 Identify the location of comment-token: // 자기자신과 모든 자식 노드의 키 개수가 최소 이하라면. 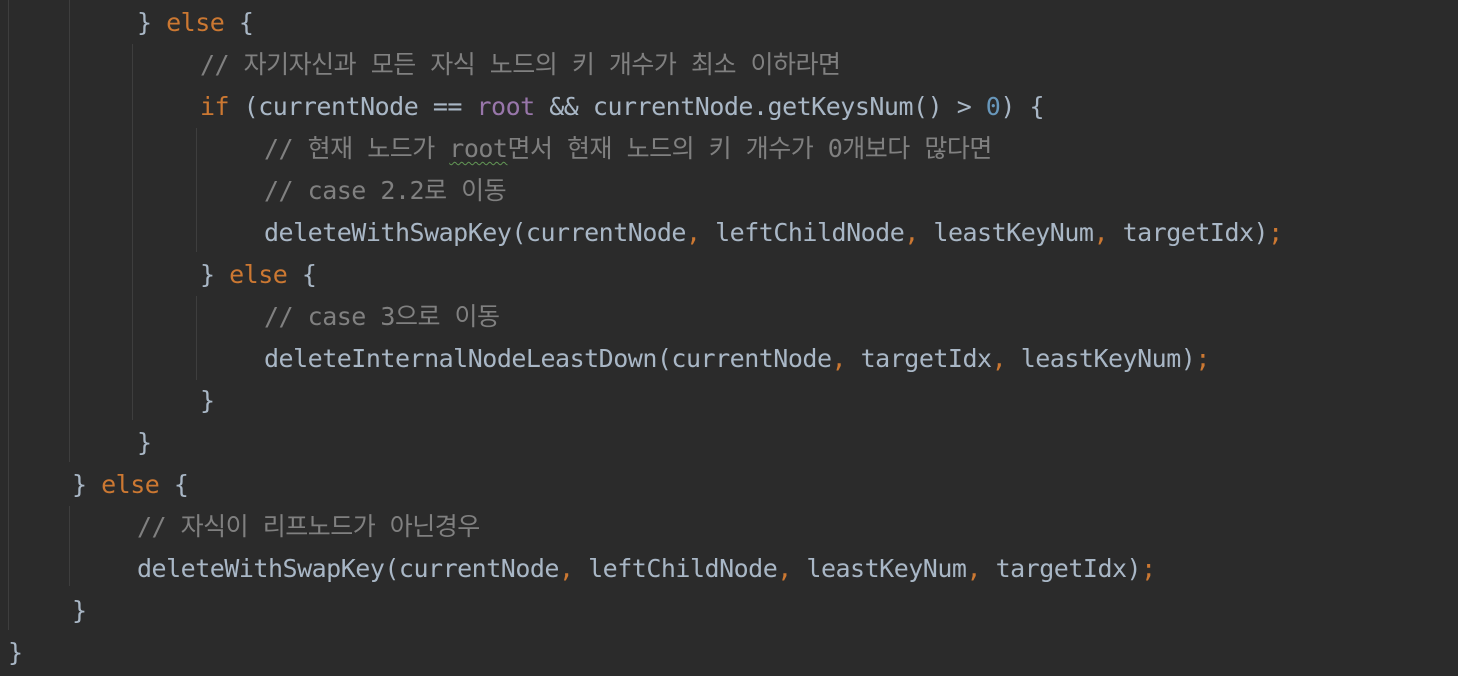
(520, 64).